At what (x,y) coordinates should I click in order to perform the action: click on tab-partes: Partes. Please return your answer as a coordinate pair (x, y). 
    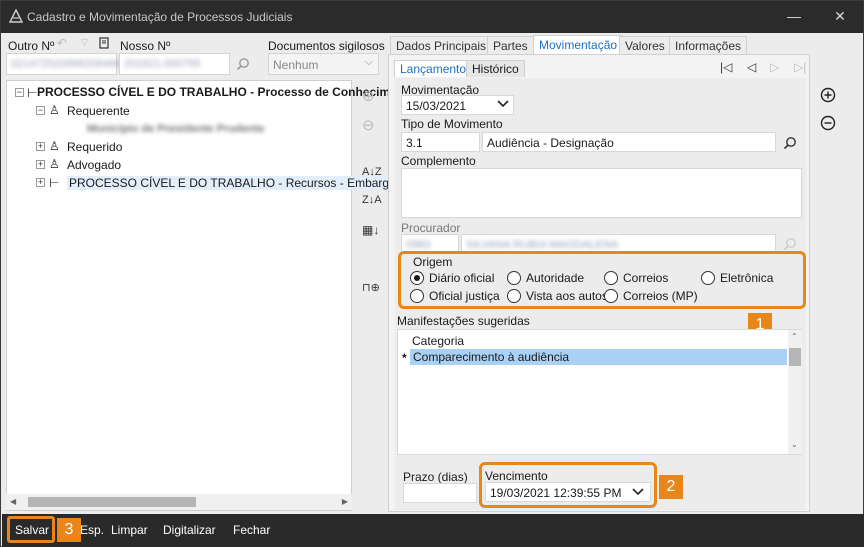
    Looking at the image, I should click on (510, 45).